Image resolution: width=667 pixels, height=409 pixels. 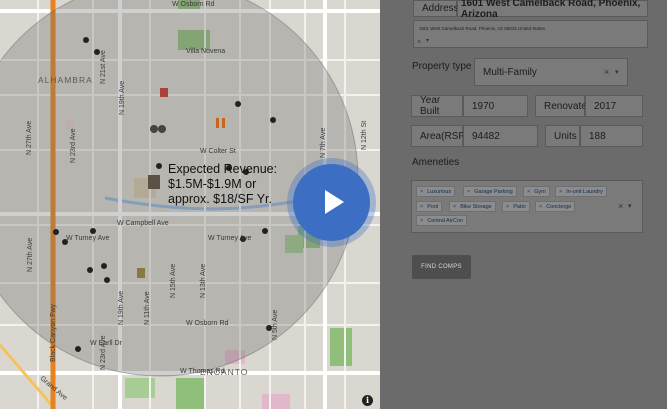 I want to click on amenity-chip: × Luxurious, so click(x=436, y=191).